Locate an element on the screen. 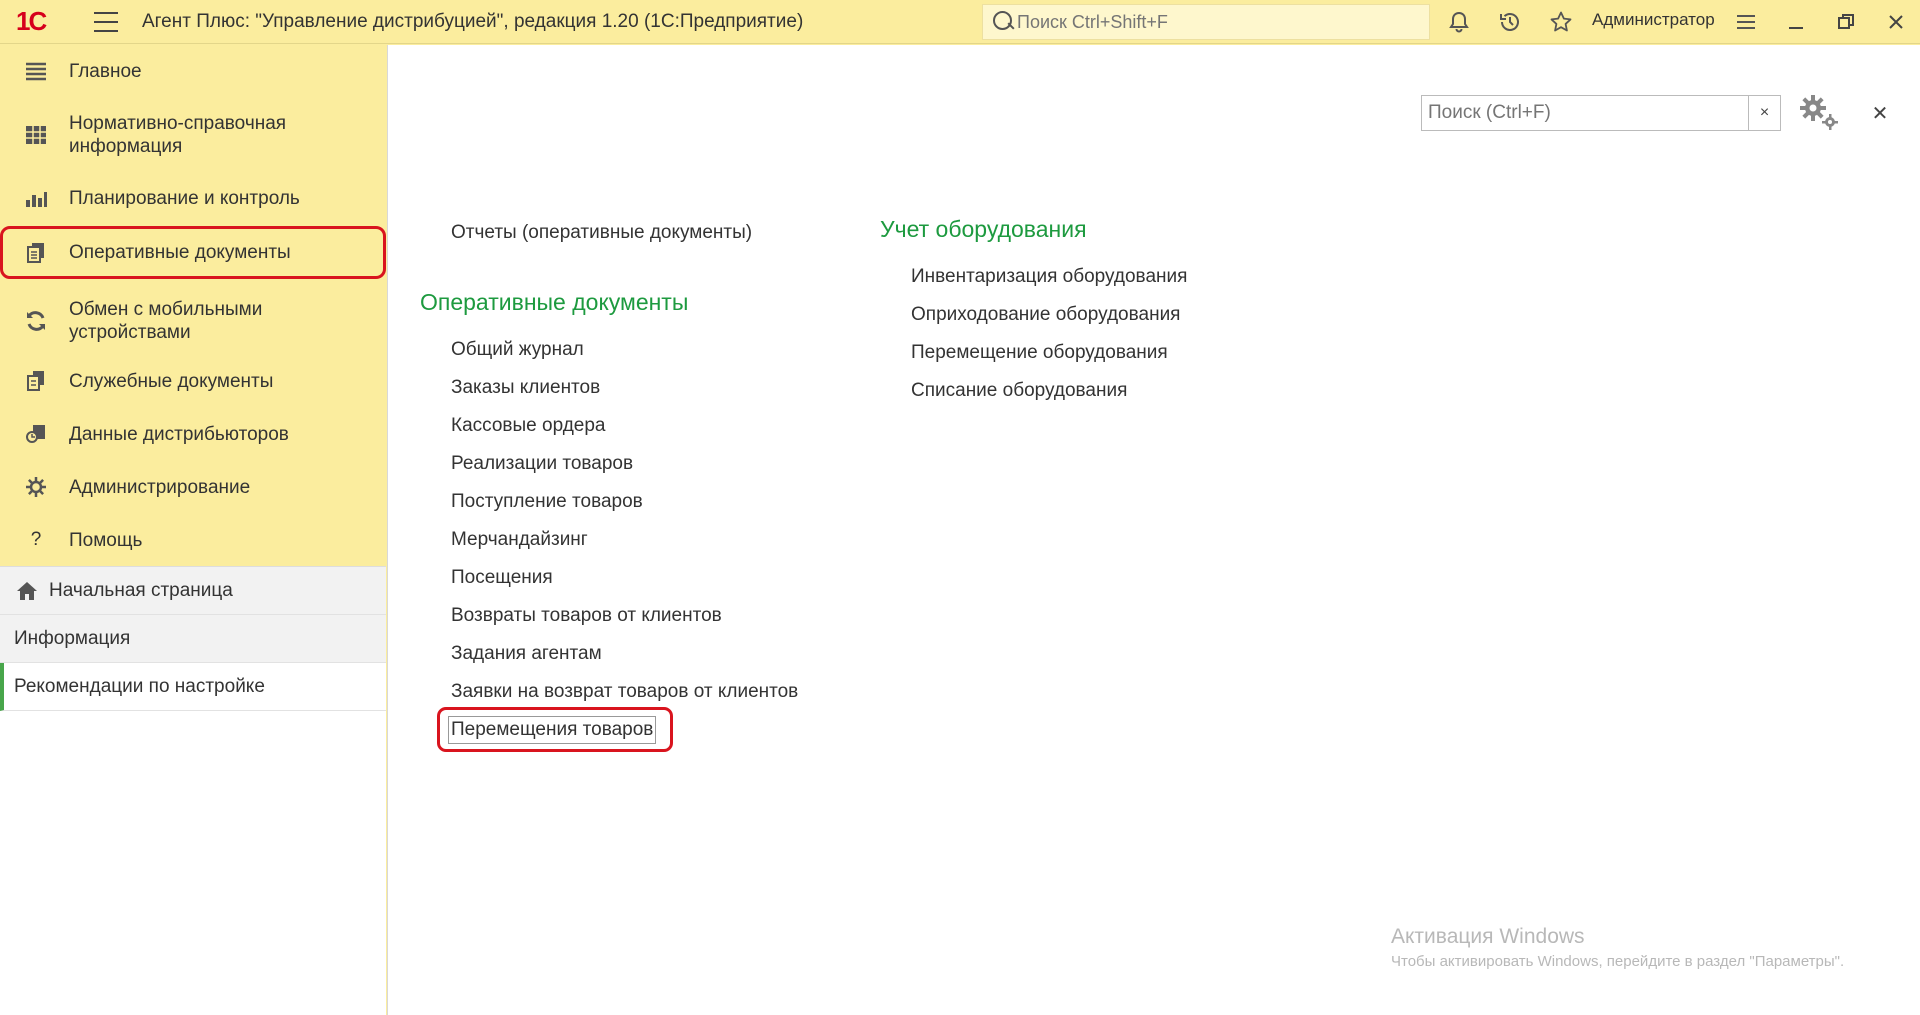  home-icon is located at coordinates (28, 591).